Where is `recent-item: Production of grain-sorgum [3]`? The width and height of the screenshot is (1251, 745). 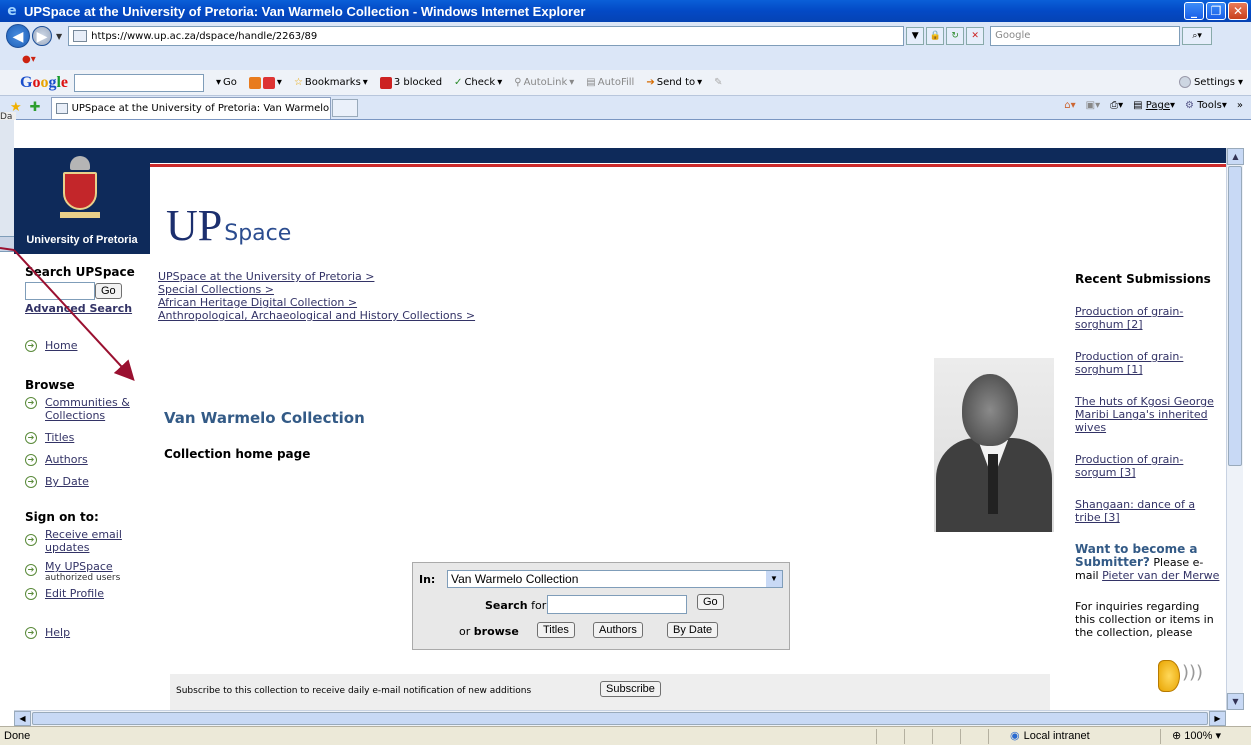 recent-item: Production of grain-sorgum [3] is located at coordinates (1147, 466).